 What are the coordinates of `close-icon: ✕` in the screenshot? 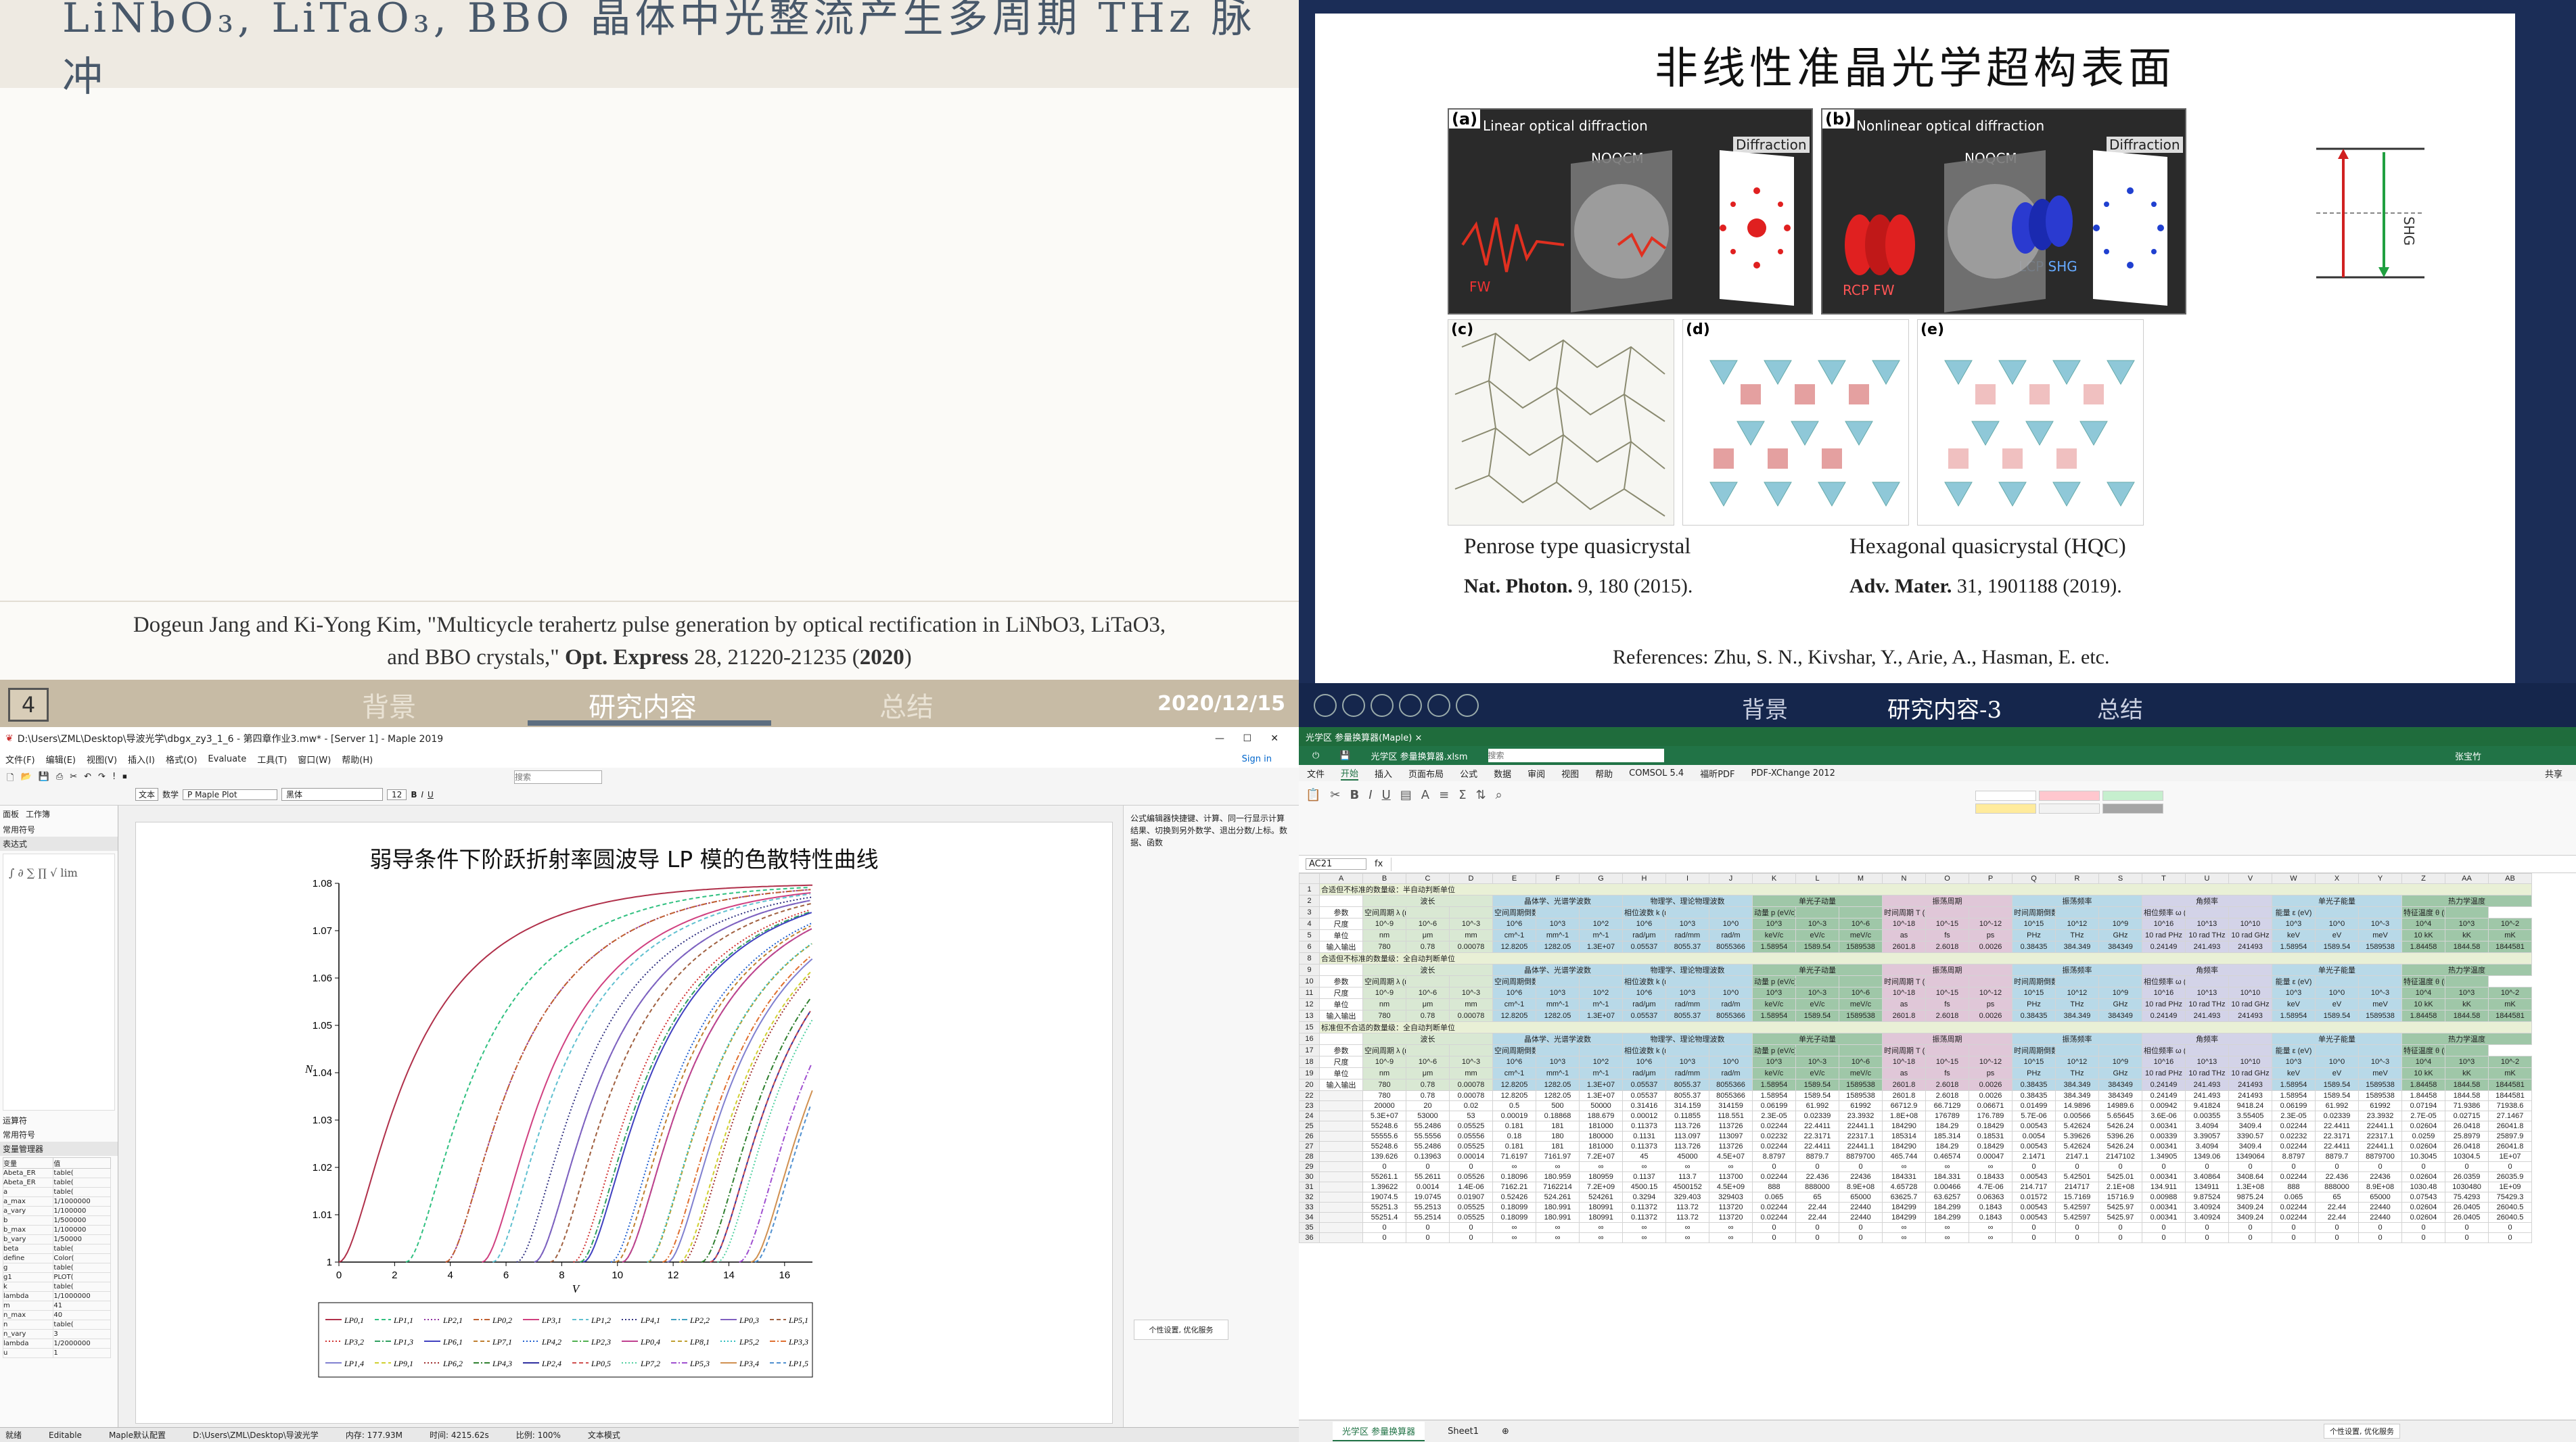 It's located at (1274, 738).